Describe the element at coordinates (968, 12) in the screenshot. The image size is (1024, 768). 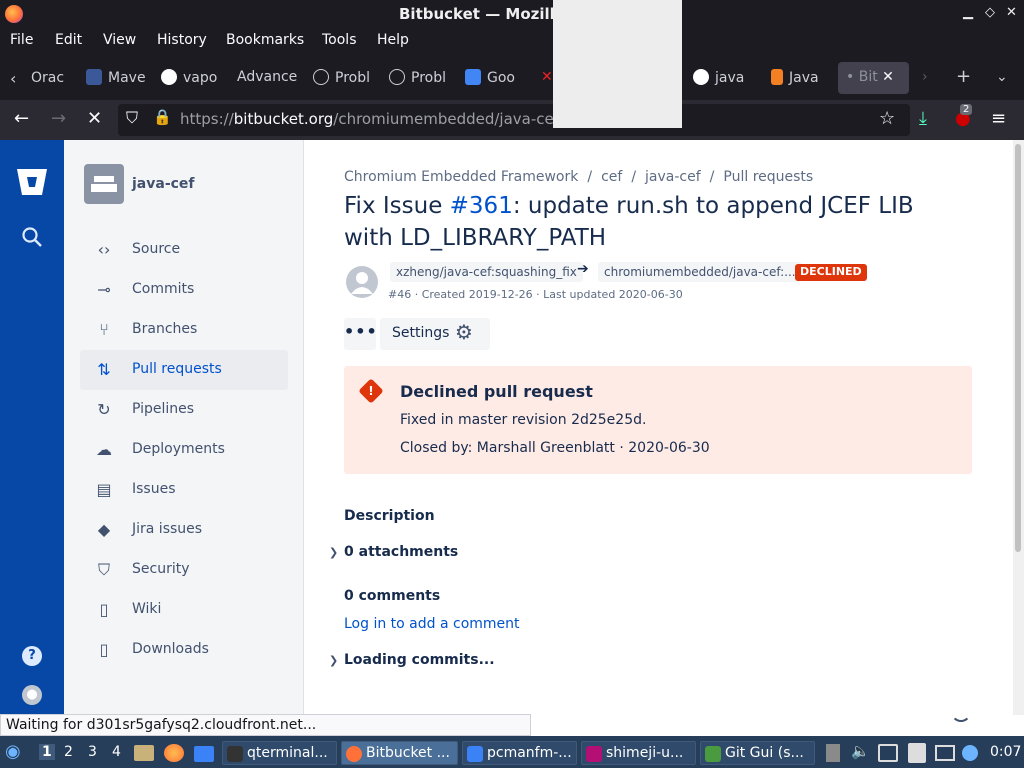
I see `minimize-icon: ▁` at that location.